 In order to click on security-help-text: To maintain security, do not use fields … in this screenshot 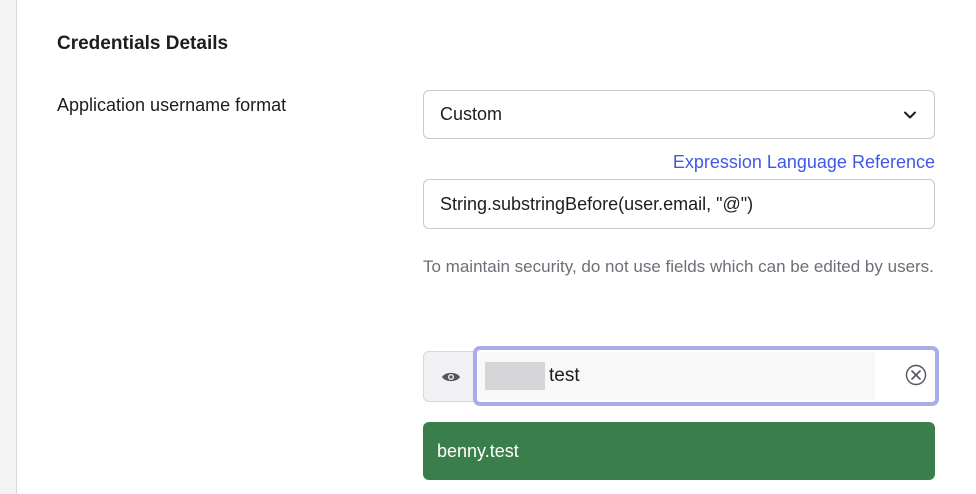, I will do `click(678, 266)`.